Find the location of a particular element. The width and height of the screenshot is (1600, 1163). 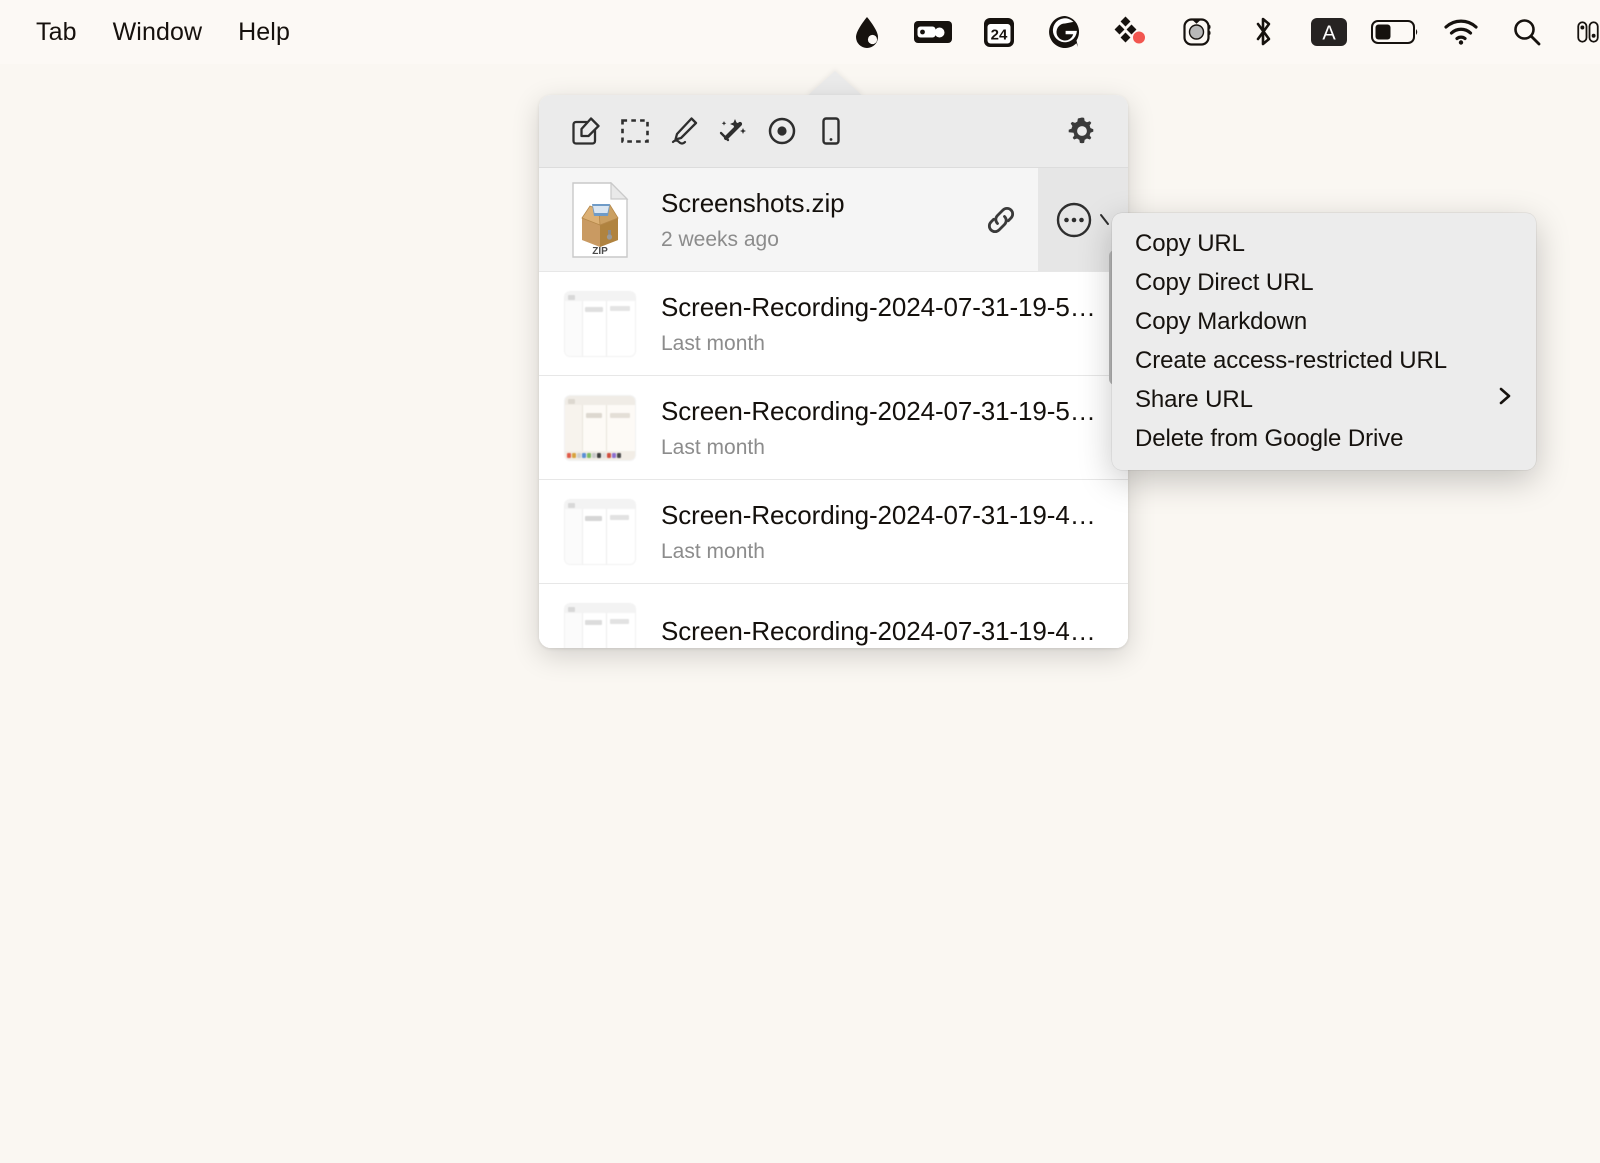

menu-item-delete-from-google-drive: Delete from Google Drive is located at coordinates (1324, 438).